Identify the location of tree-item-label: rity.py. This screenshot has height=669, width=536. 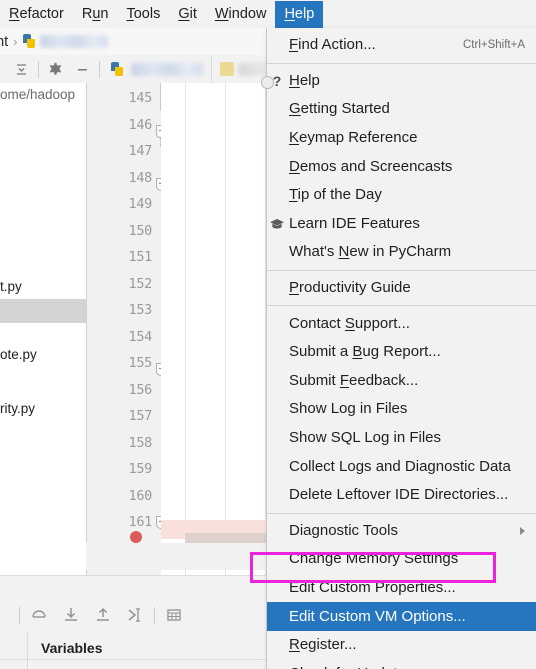
(18, 408).